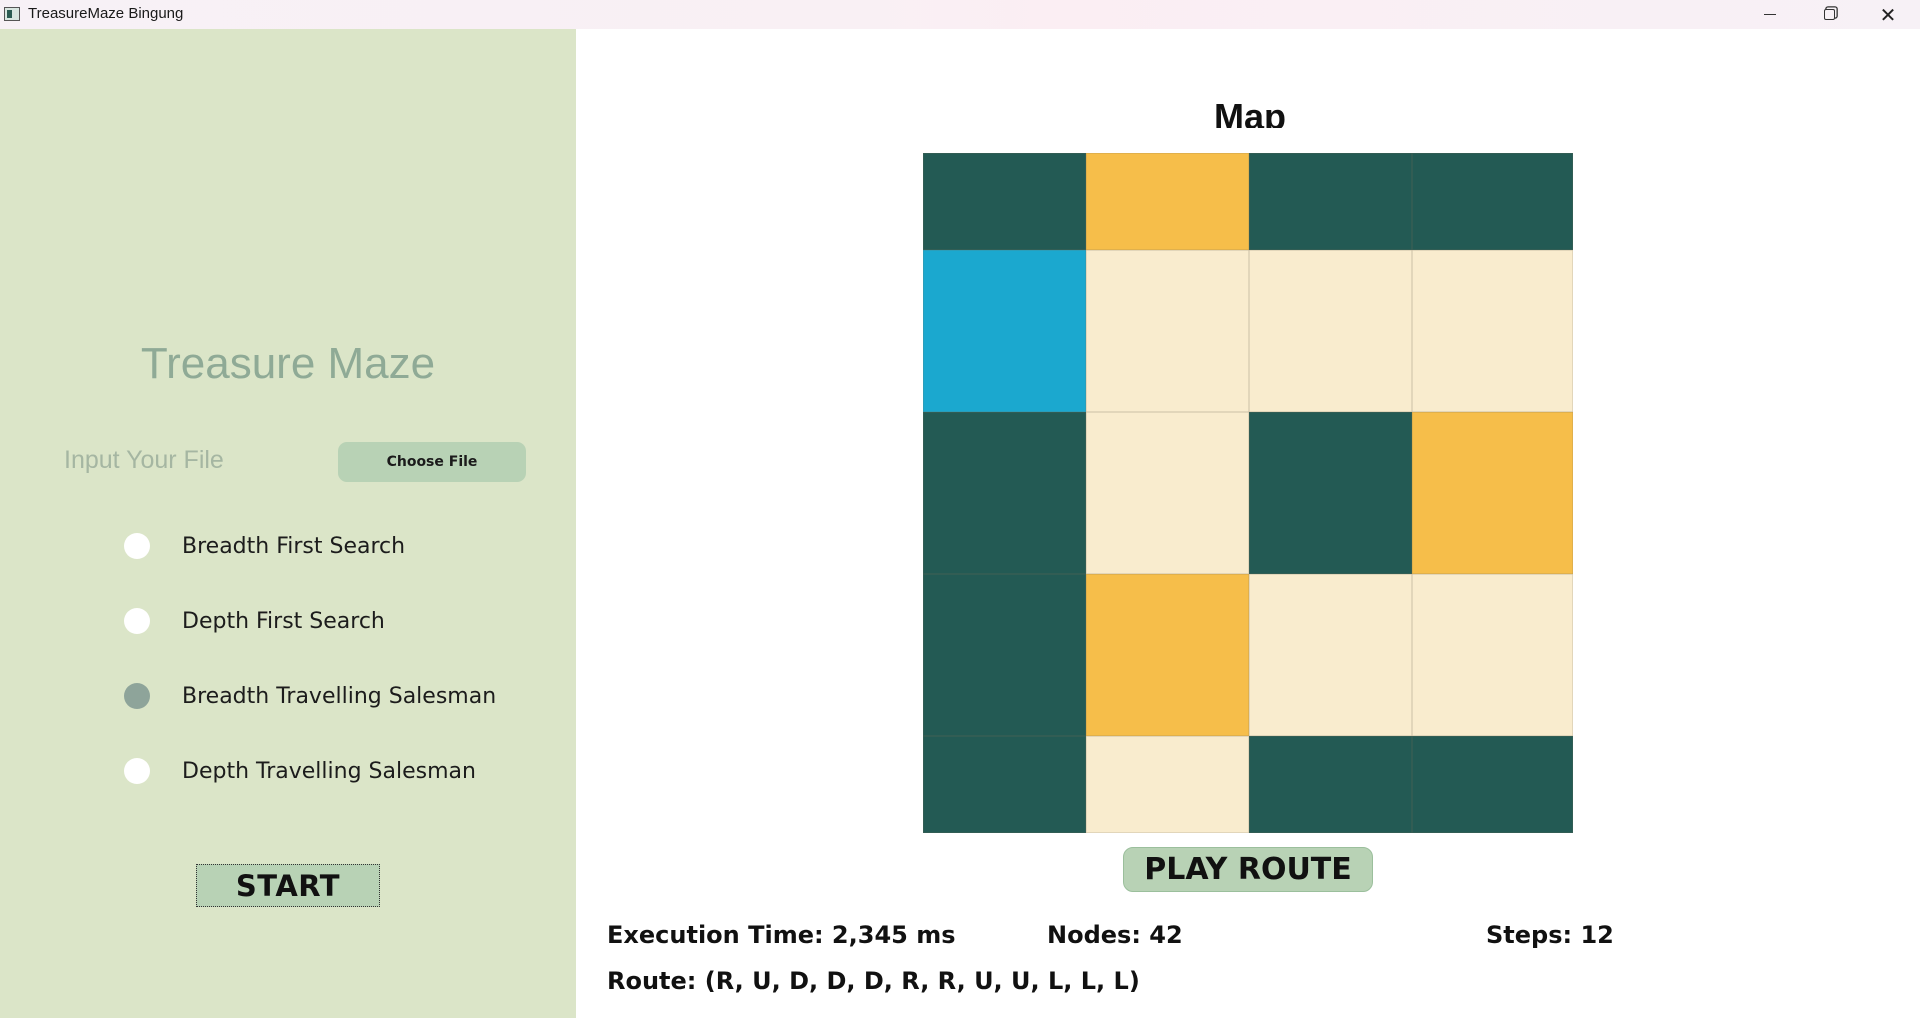 Image resolution: width=1920 pixels, height=1018 pixels. I want to click on choose-file-button: Choose File, so click(432, 462).